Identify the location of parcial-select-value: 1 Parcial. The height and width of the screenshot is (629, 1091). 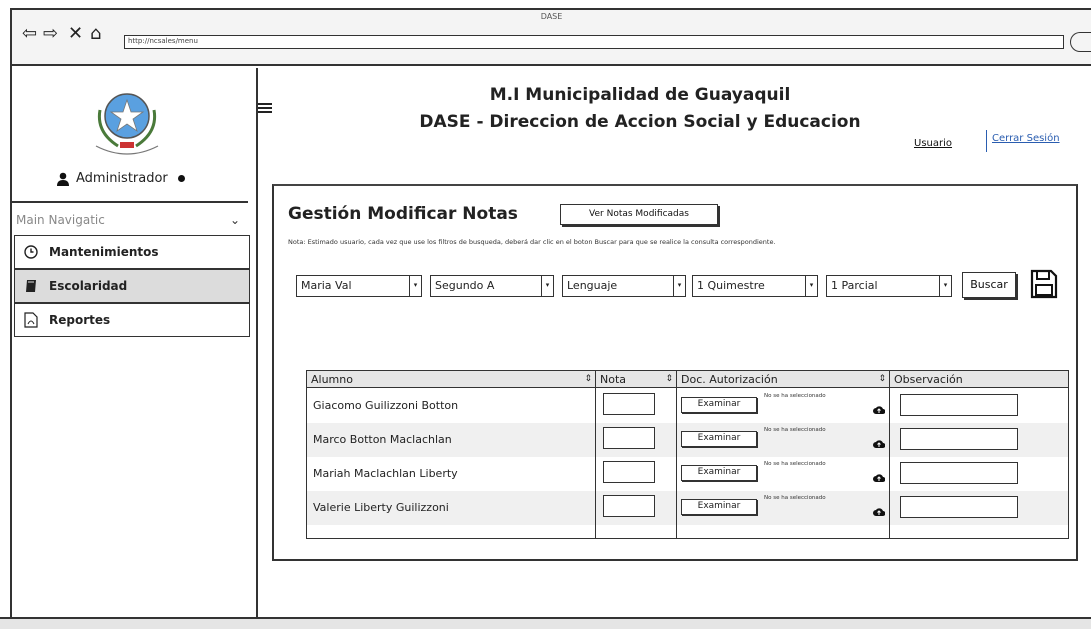
(854, 285).